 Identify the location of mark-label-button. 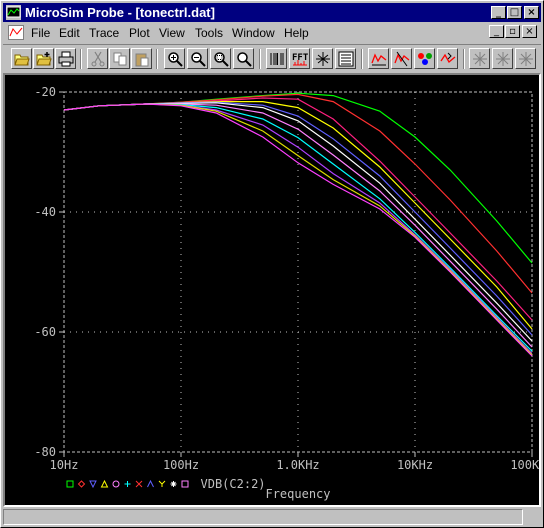
(424, 58).